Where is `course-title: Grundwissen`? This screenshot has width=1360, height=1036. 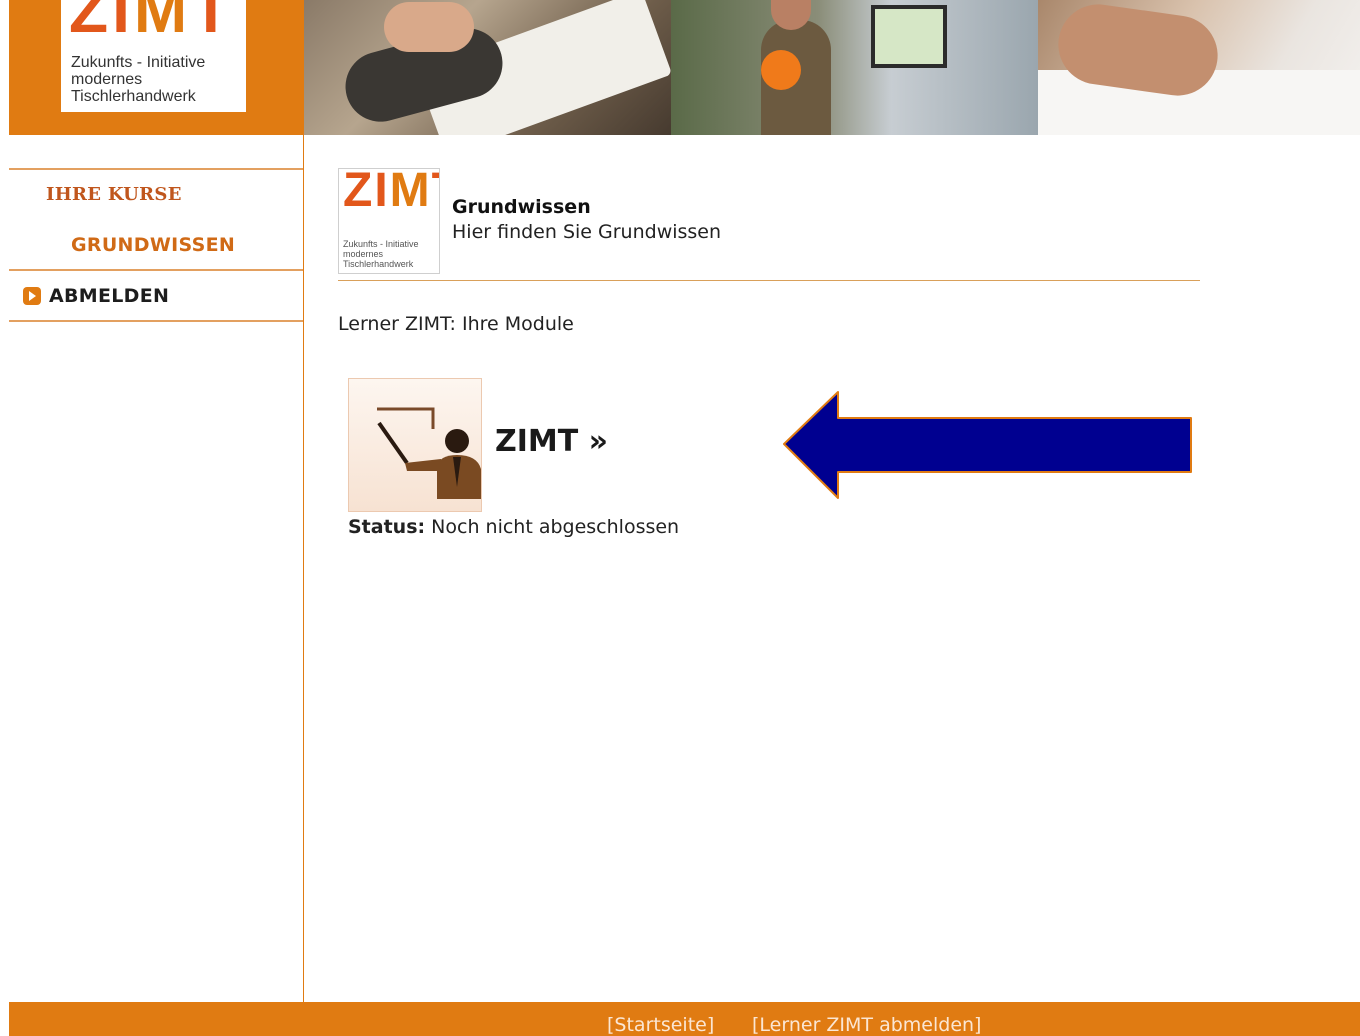
course-title: Grundwissen is located at coordinates (521, 207).